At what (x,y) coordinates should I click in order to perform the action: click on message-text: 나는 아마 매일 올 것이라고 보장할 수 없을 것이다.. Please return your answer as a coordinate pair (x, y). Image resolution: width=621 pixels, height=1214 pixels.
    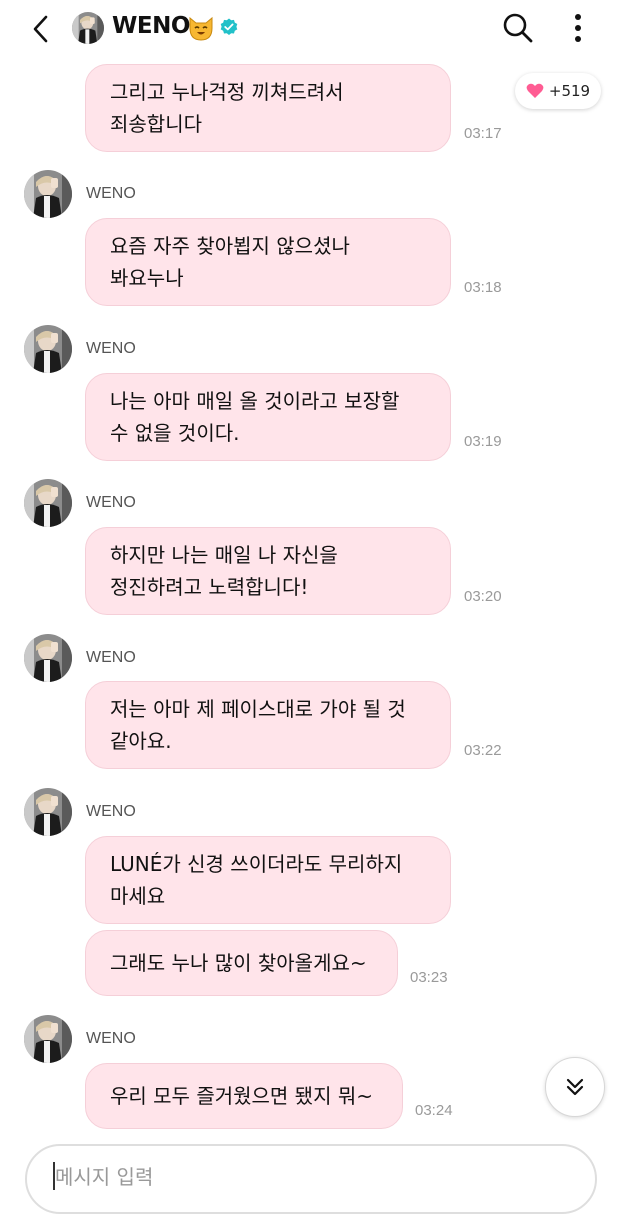
    Looking at the image, I should click on (255, 417).